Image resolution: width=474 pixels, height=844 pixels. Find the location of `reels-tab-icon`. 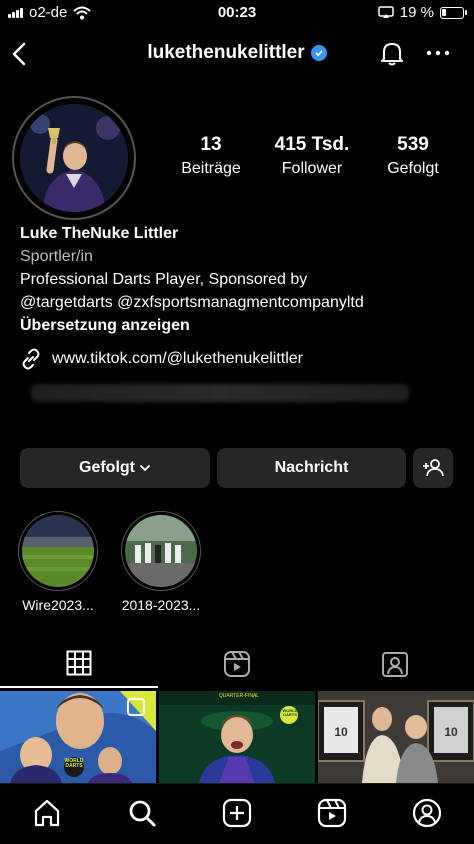

reels-tab-icon is located at coordinates (237, 664).